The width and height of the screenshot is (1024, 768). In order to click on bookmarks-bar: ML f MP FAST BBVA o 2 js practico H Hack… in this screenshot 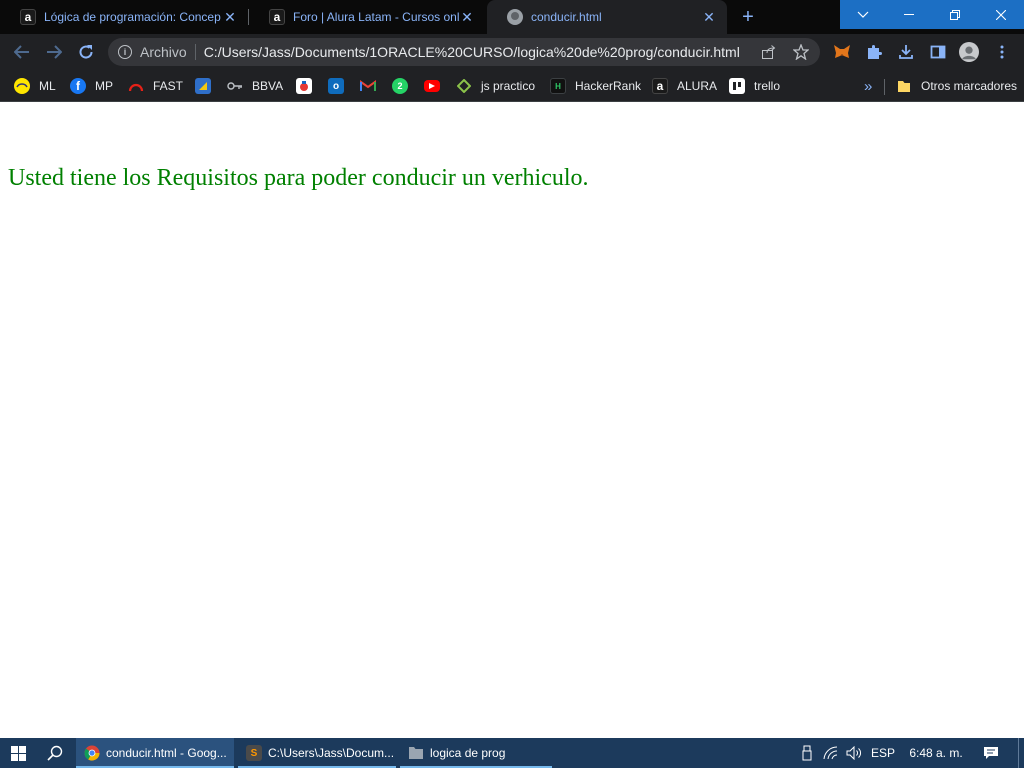, I will do `click(512, 86)`.